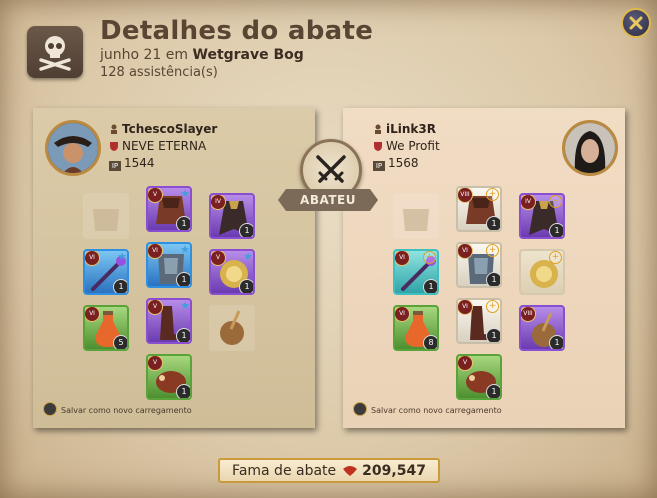 This screenshot has height=498, width=657. I want to click on victim-ip-row: IP 1568, so click(396, 163).